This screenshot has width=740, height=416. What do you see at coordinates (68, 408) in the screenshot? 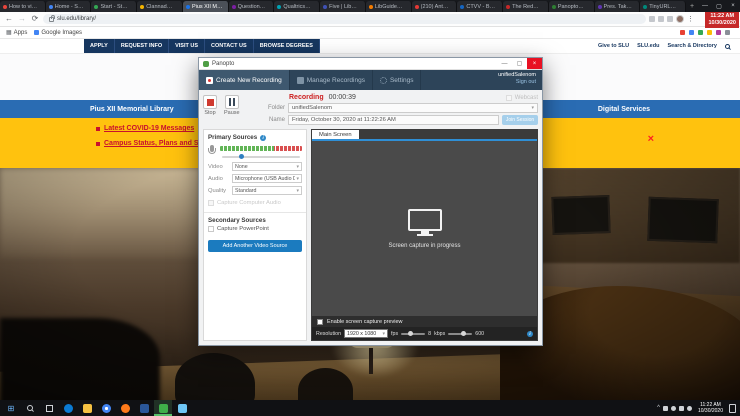
I see `taskbar-app-edge` at bounding box center [68, 408].